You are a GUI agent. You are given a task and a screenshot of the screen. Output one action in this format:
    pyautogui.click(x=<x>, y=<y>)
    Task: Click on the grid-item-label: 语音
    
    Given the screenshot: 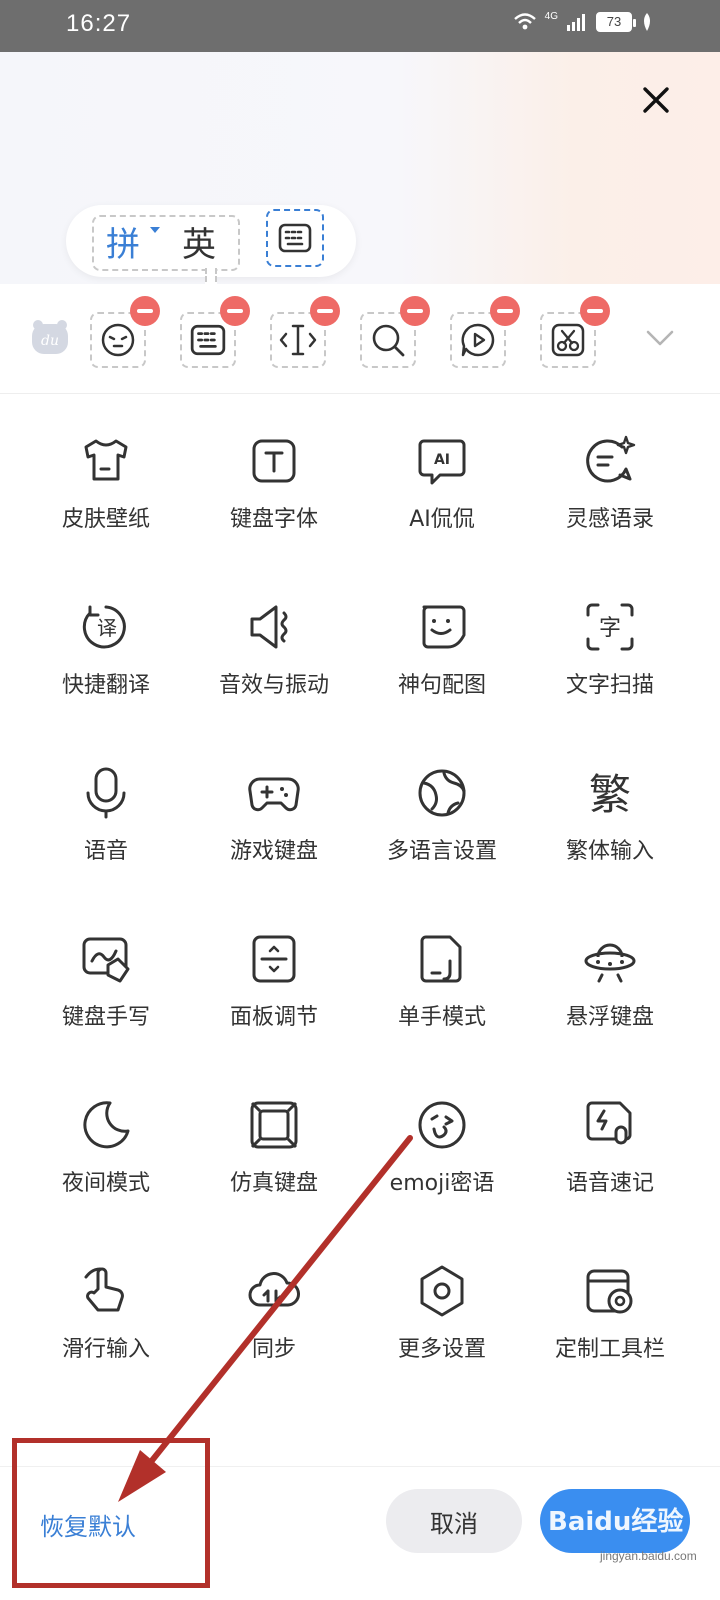 What is the action you would take?
    pyautogui.click(x=105, y=851)
    